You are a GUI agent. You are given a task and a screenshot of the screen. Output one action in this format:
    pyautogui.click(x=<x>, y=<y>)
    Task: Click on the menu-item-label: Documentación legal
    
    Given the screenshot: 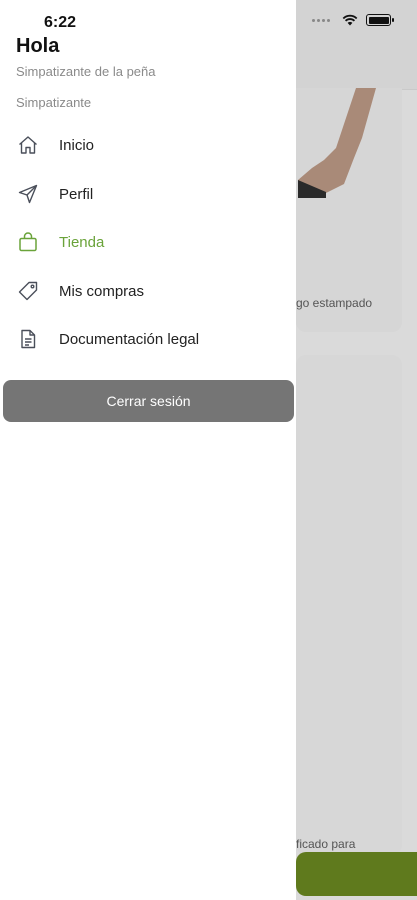 What is the action you would take?
    pyautogui.click(x=129, y=339)
    